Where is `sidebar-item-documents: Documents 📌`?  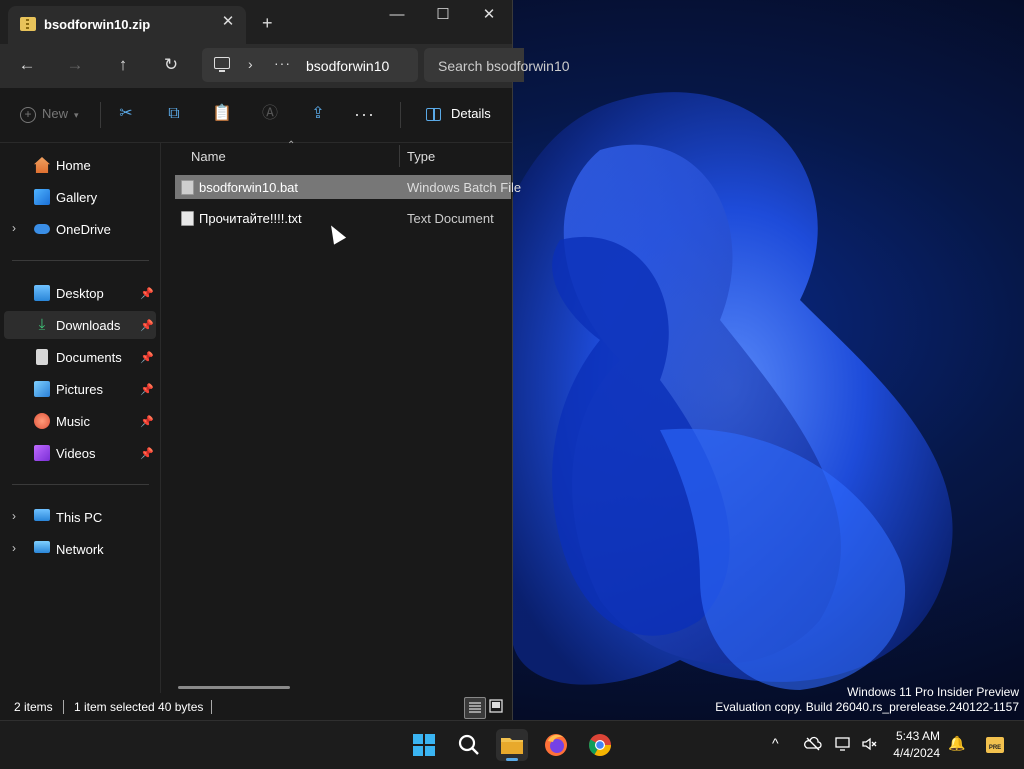 sidebar-item-documents: Documents 📌 is located at coordinates (80, 357).